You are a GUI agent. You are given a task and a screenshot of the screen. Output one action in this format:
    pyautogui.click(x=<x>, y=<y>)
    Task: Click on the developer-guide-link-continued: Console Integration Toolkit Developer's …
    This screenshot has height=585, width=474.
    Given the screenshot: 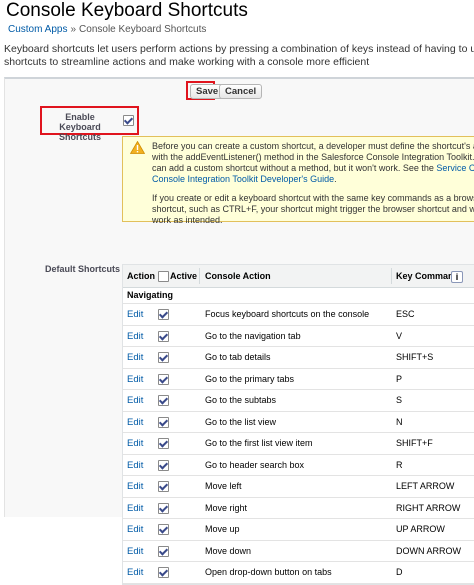 What is the action you would take?
    pyautogui.click(x=243, y=179)
    